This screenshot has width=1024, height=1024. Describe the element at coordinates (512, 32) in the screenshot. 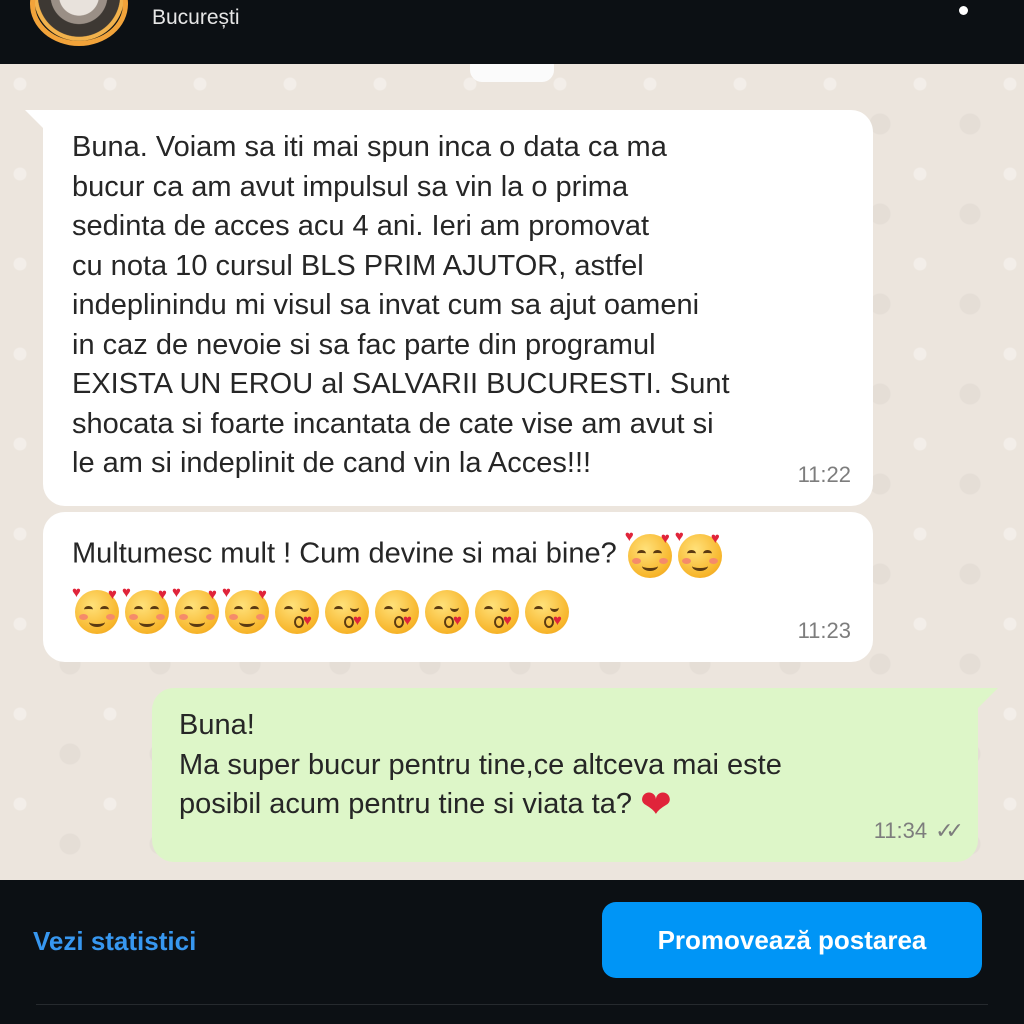

I see `post-header: București` at that location.